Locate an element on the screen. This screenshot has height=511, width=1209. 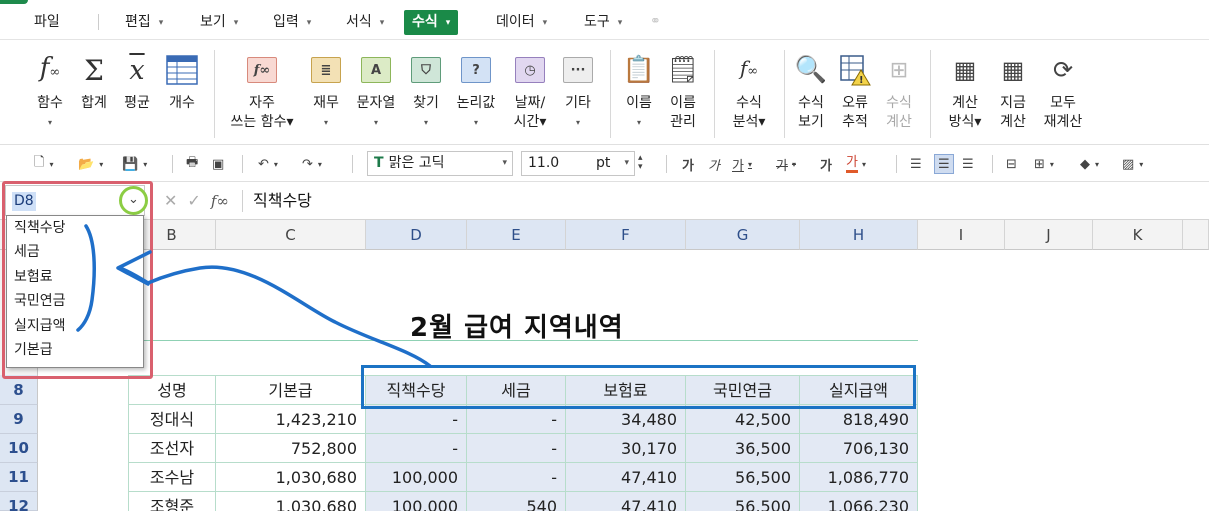
ribbon-collapse-icon: ⚭ is located at coordinates (655, 22).